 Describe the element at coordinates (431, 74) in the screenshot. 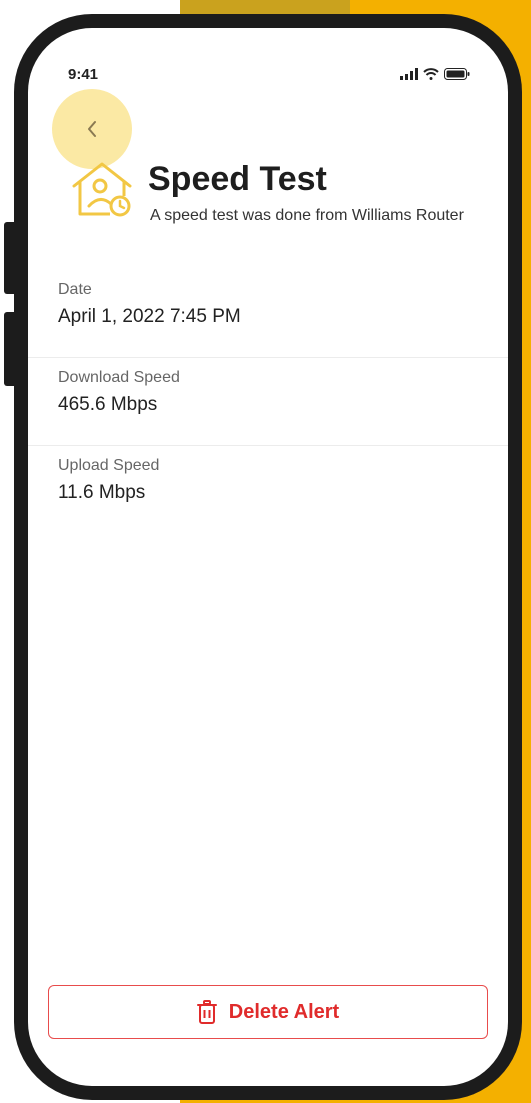

I see `wifi-icon` at that location.